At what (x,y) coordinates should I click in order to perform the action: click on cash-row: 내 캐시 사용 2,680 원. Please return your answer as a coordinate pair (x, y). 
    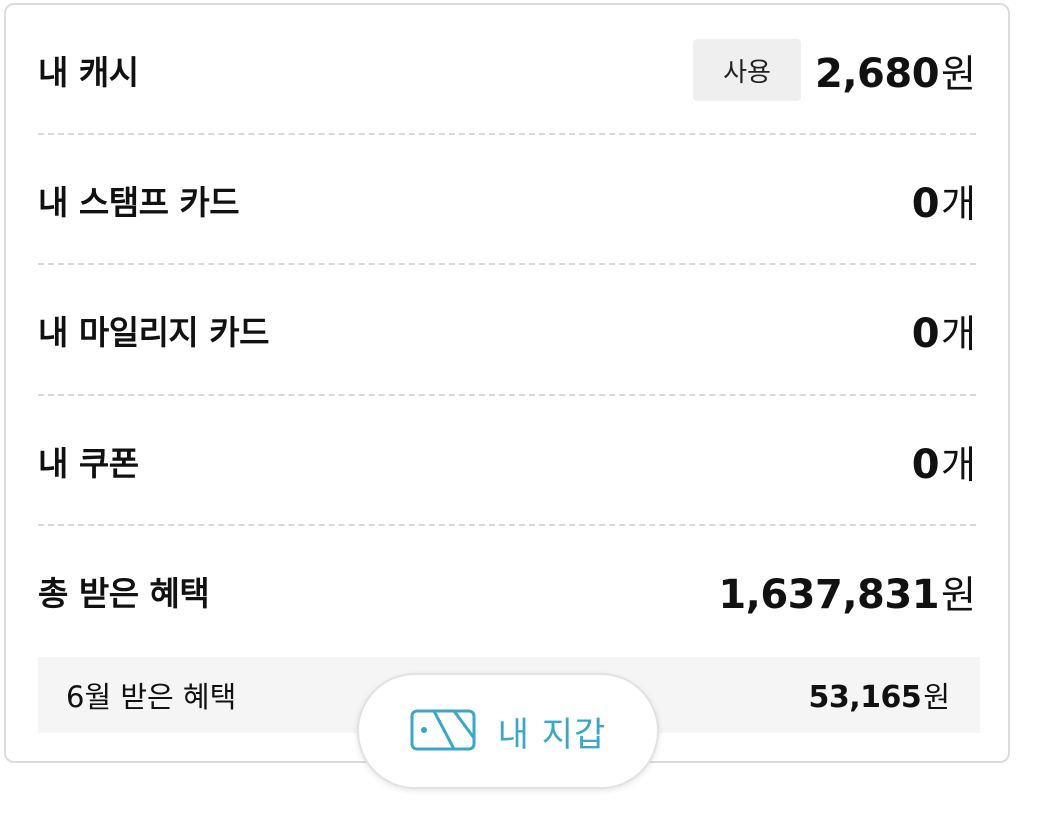
    Looking at the image, I should click on (507, 70).